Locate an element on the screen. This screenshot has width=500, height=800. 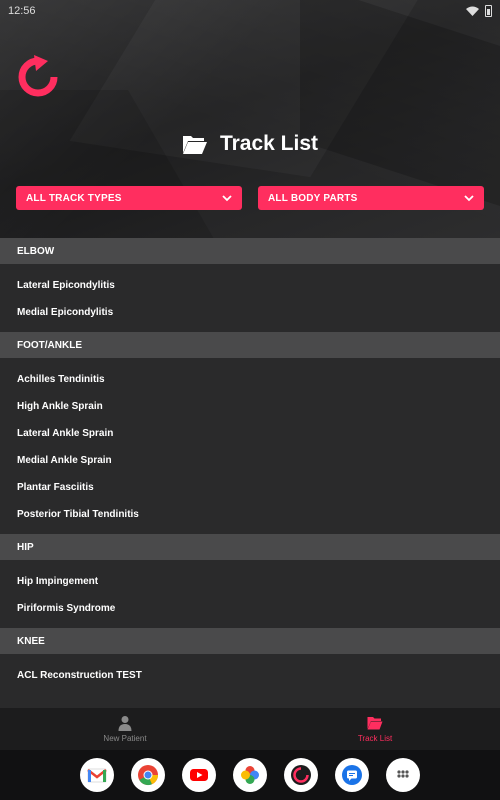
track-app is located at coordinates (301, 775).